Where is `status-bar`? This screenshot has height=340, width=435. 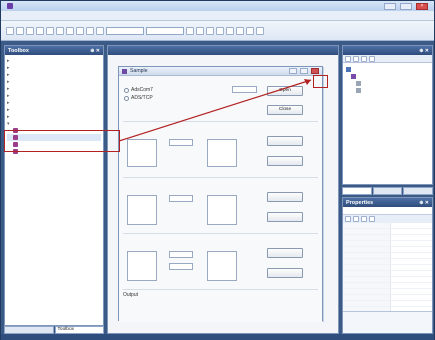
status-bar is located at coordinates (217, 337).